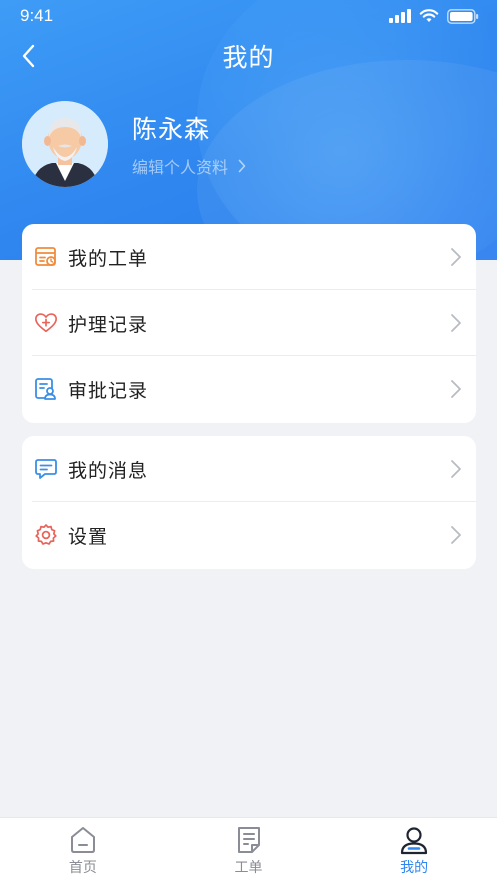 This screenshot has width=497, height=883. I want to click on tab-home: 首页, so click(83, 850).